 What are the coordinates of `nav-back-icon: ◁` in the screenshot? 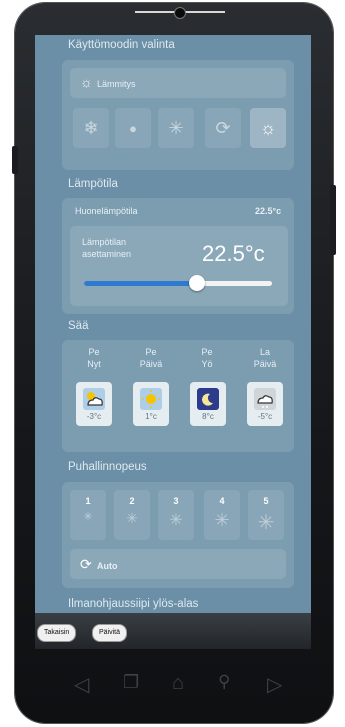 It's located at (81, 684).